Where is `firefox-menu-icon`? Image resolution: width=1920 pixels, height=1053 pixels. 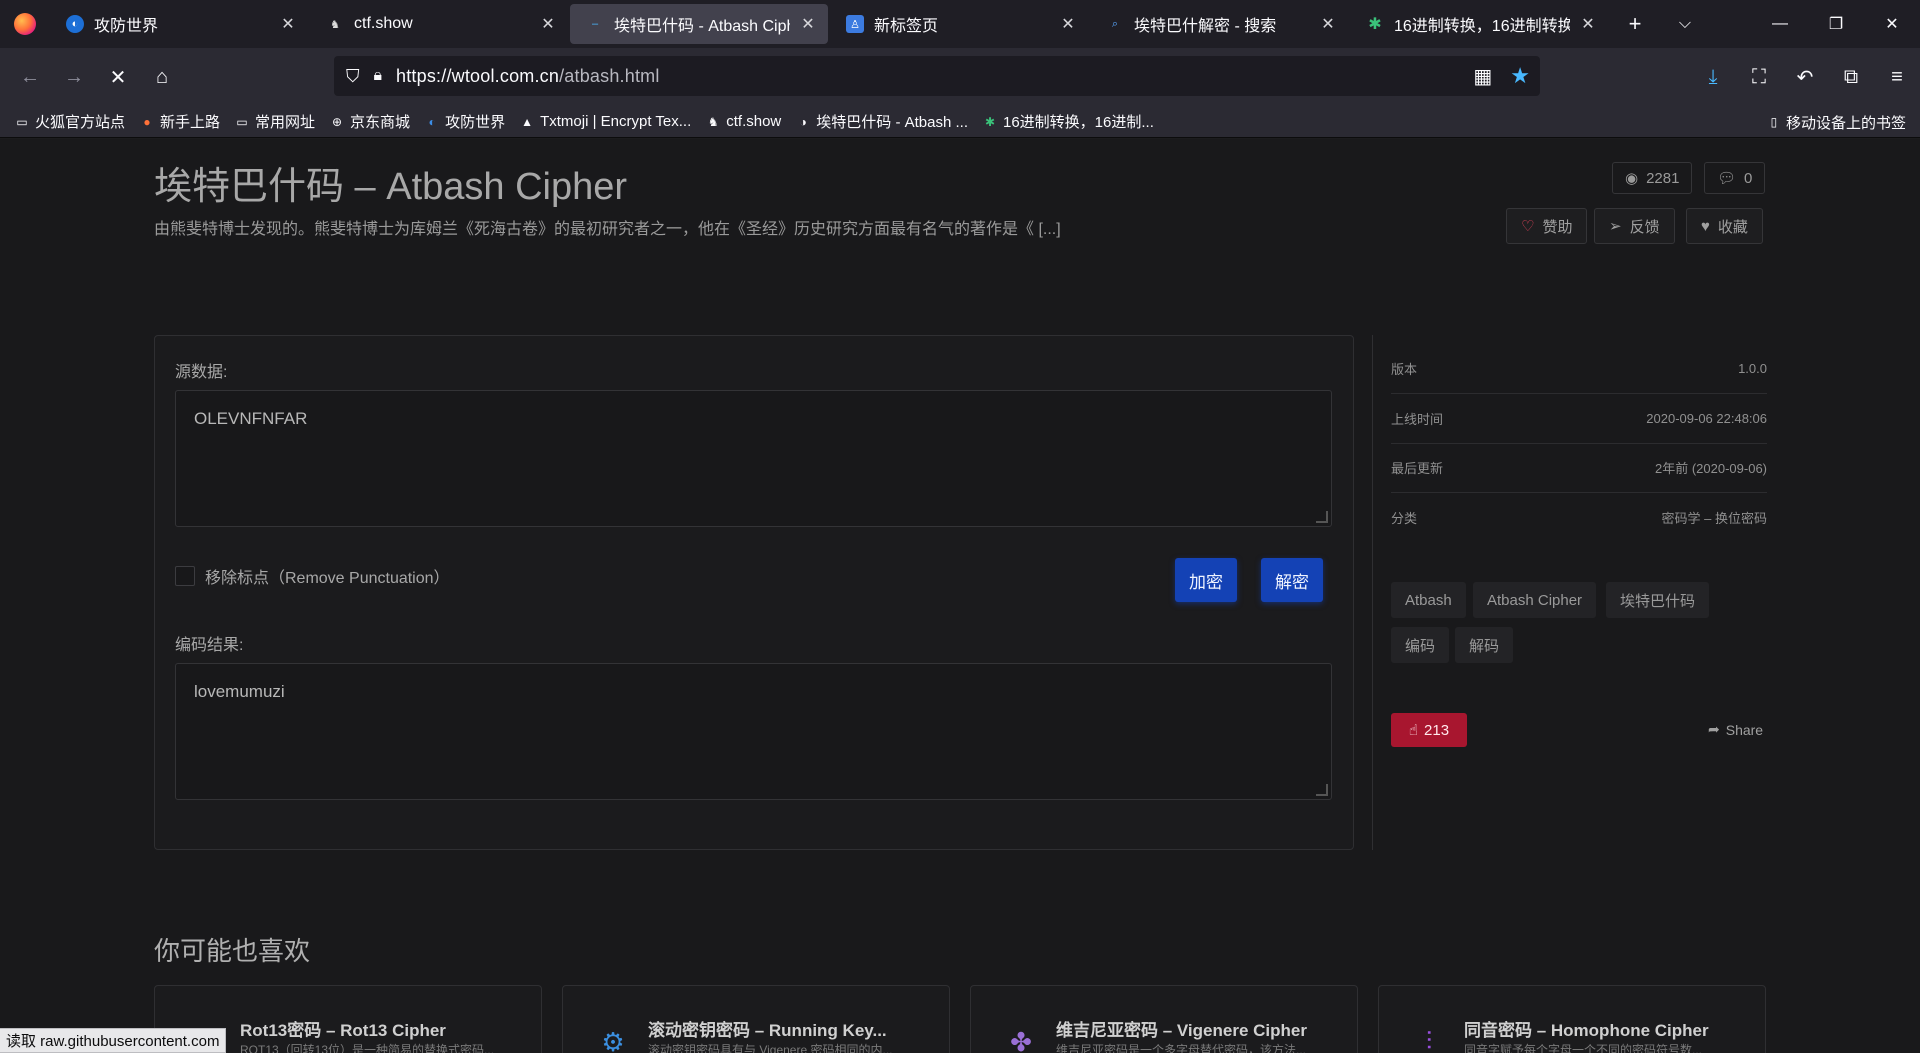 firefox-menu-icon is located at coordinates (25, 24).